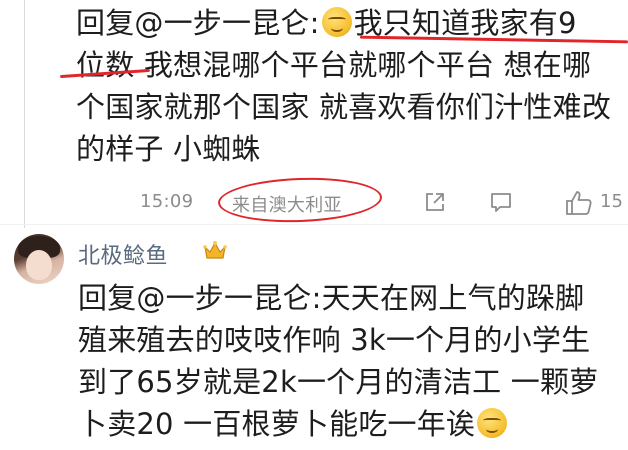  I want to click on avatar-face, so click(39, 265).